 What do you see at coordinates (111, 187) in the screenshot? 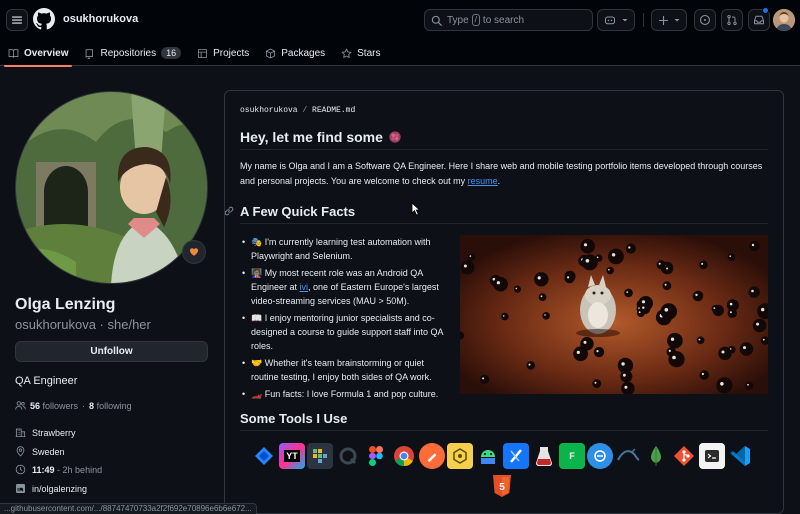
I see `profile-avatar` at bounding box center [111, 187].